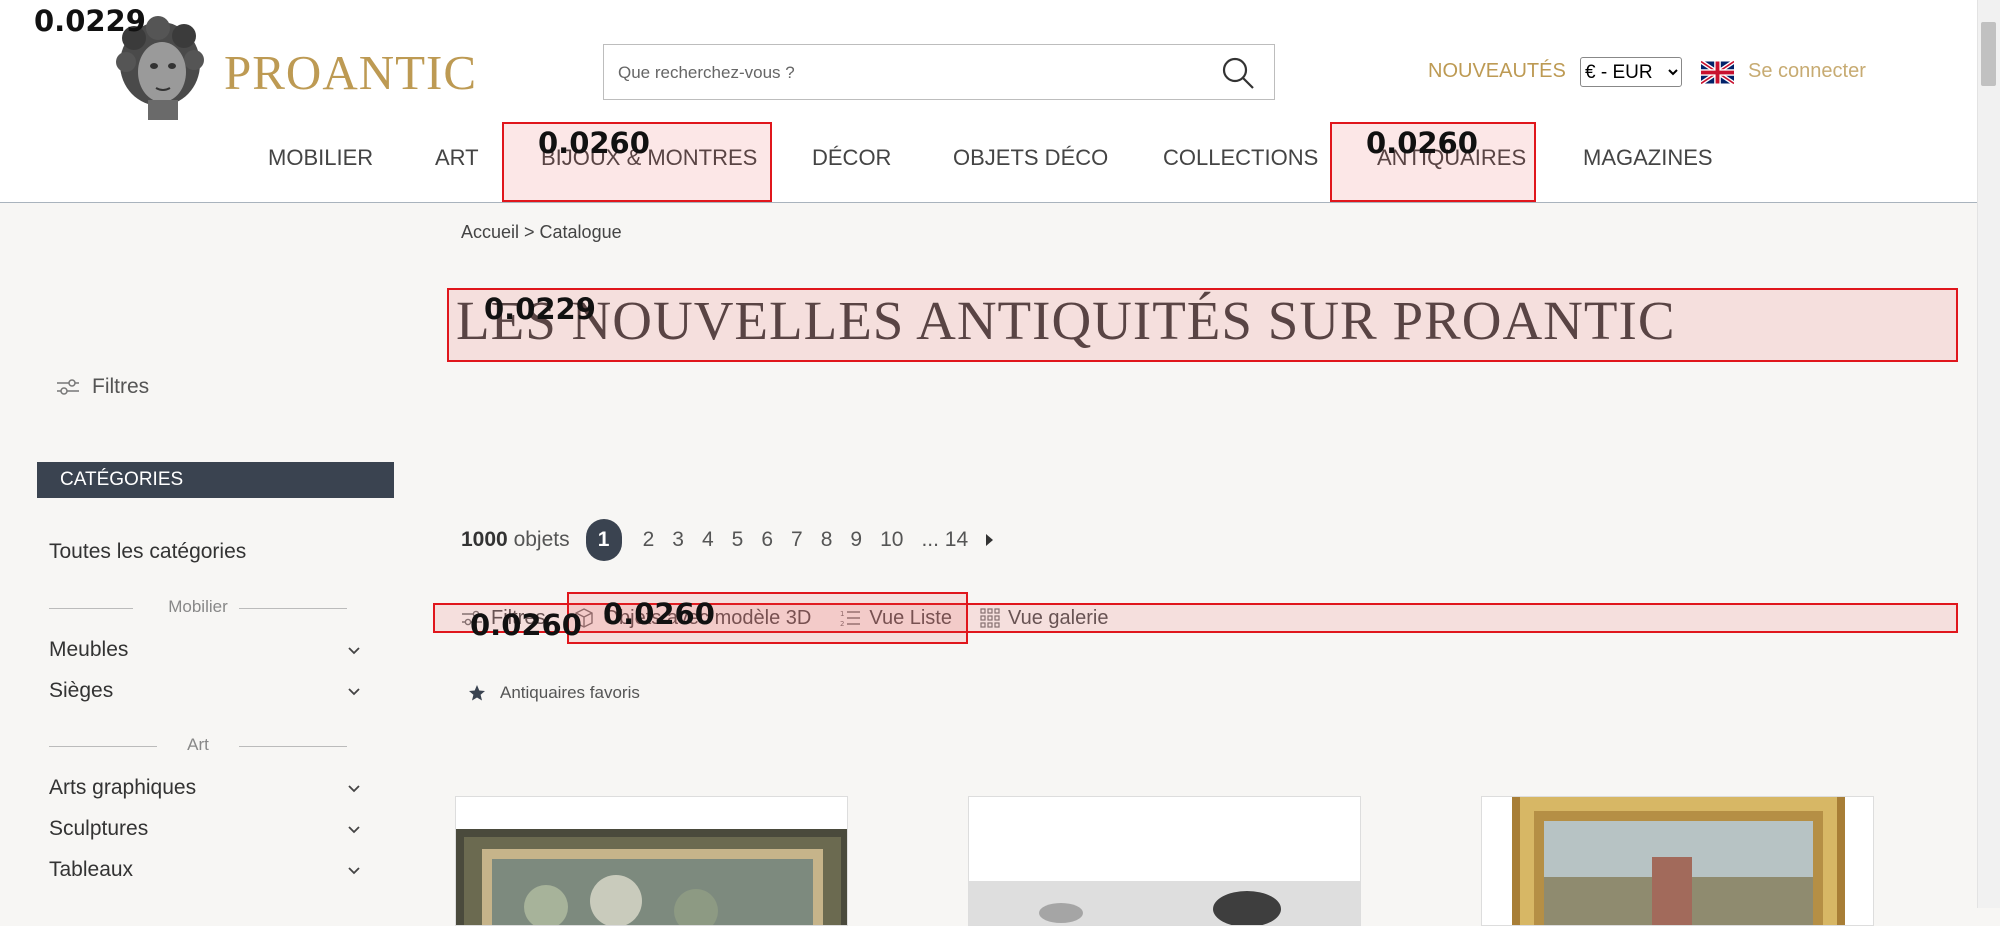 This screenshot has height=926, width=2000. What do you see at coordinates (707, 617) in the screenshot?
I see `model3d-label: Objets avec modèle 3D` at bounding box center [707, 617].